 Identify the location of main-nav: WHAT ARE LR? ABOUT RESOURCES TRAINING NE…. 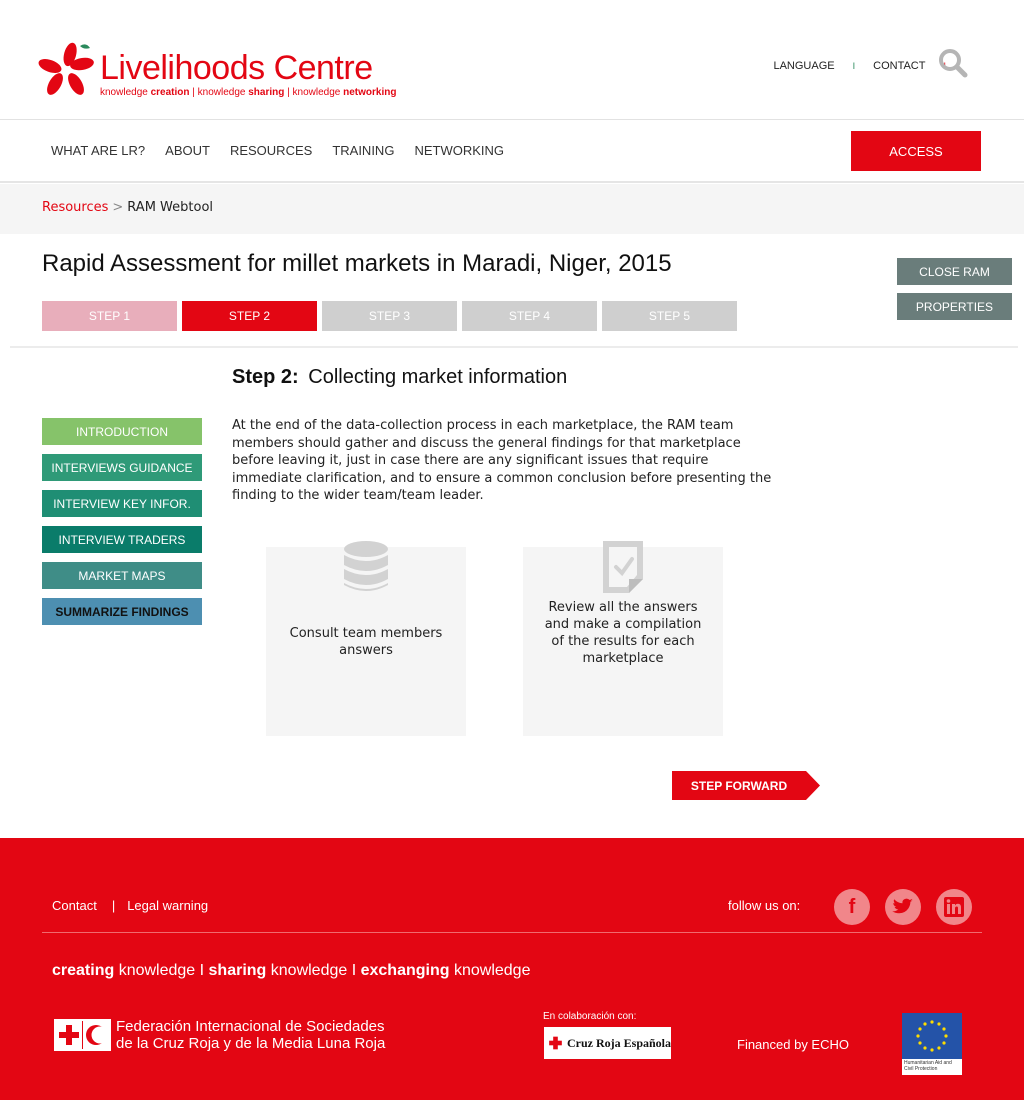
(512, 152).